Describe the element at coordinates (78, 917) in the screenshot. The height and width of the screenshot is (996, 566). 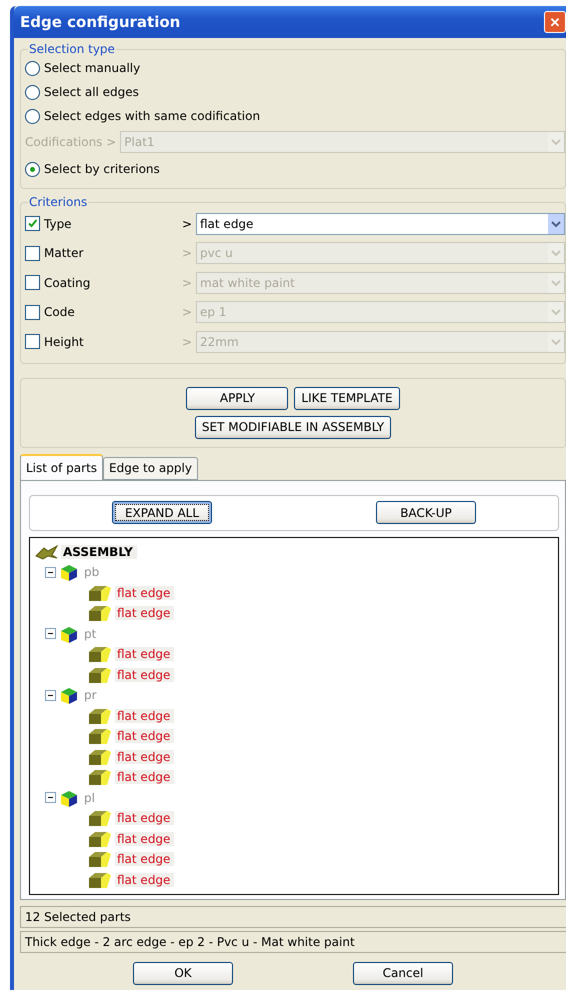
I see `status-text: 12 Selected parts` at that location.